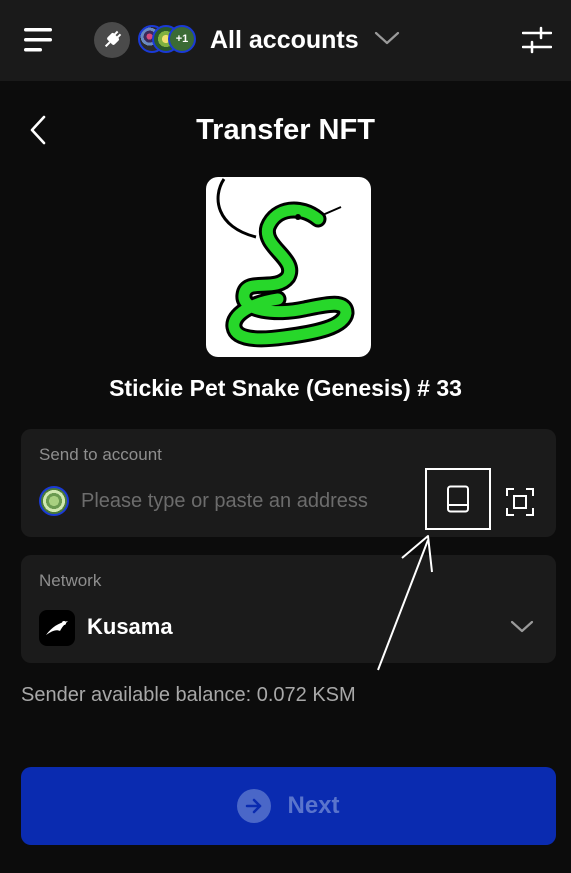 The height and width of the screenshot is (873, 571). What do you see at coordinates (285, 388) in the screenshot?
I see `nft-name: Stickie Pet Snake (Genesis) # 33` at bounding box center [285, 388].